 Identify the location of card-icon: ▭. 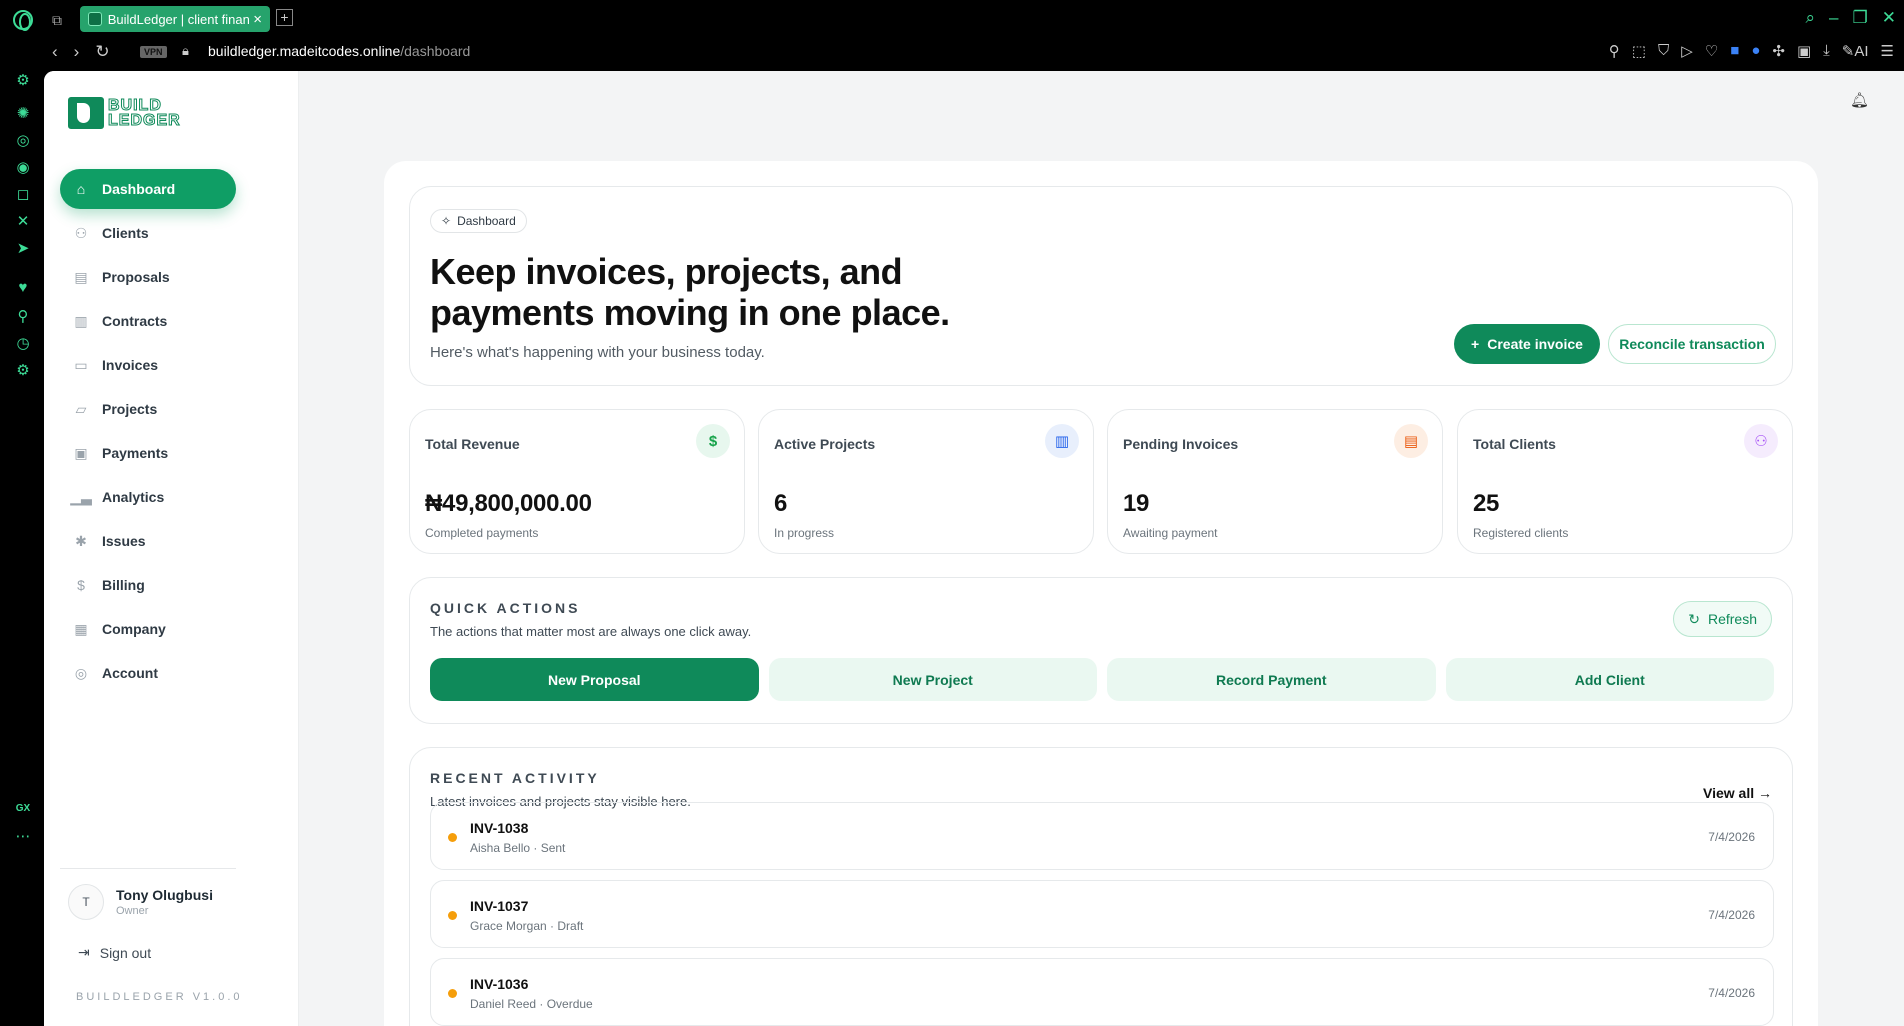
(81, 364).